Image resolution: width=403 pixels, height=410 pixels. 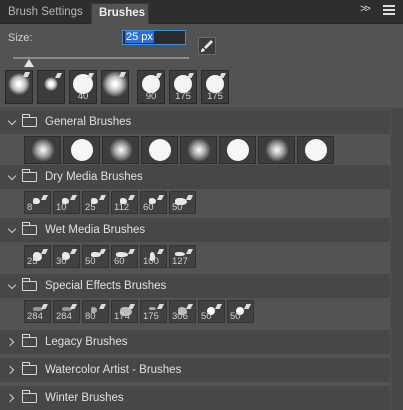 I want to click on tab-brushes: Brushes, so click(x=120, y=13).